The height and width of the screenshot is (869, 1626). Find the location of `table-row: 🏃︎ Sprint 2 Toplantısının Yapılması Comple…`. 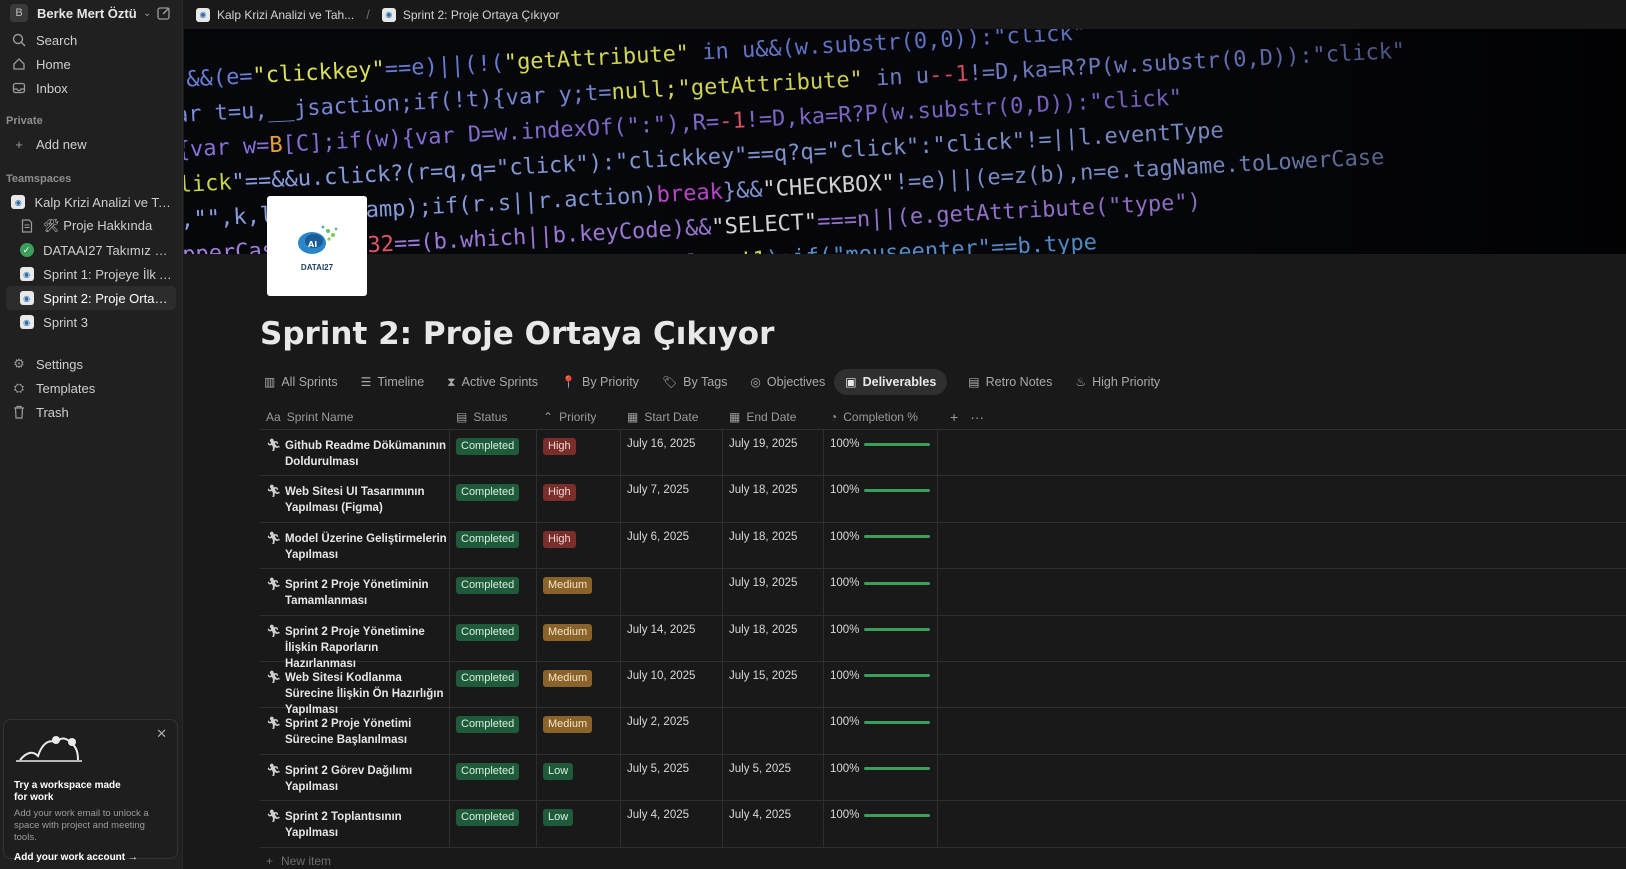

table-row: 🏃︎ Sprint 2 Toplantısının Yapılması Comple… is located at coordinates (943, 824).